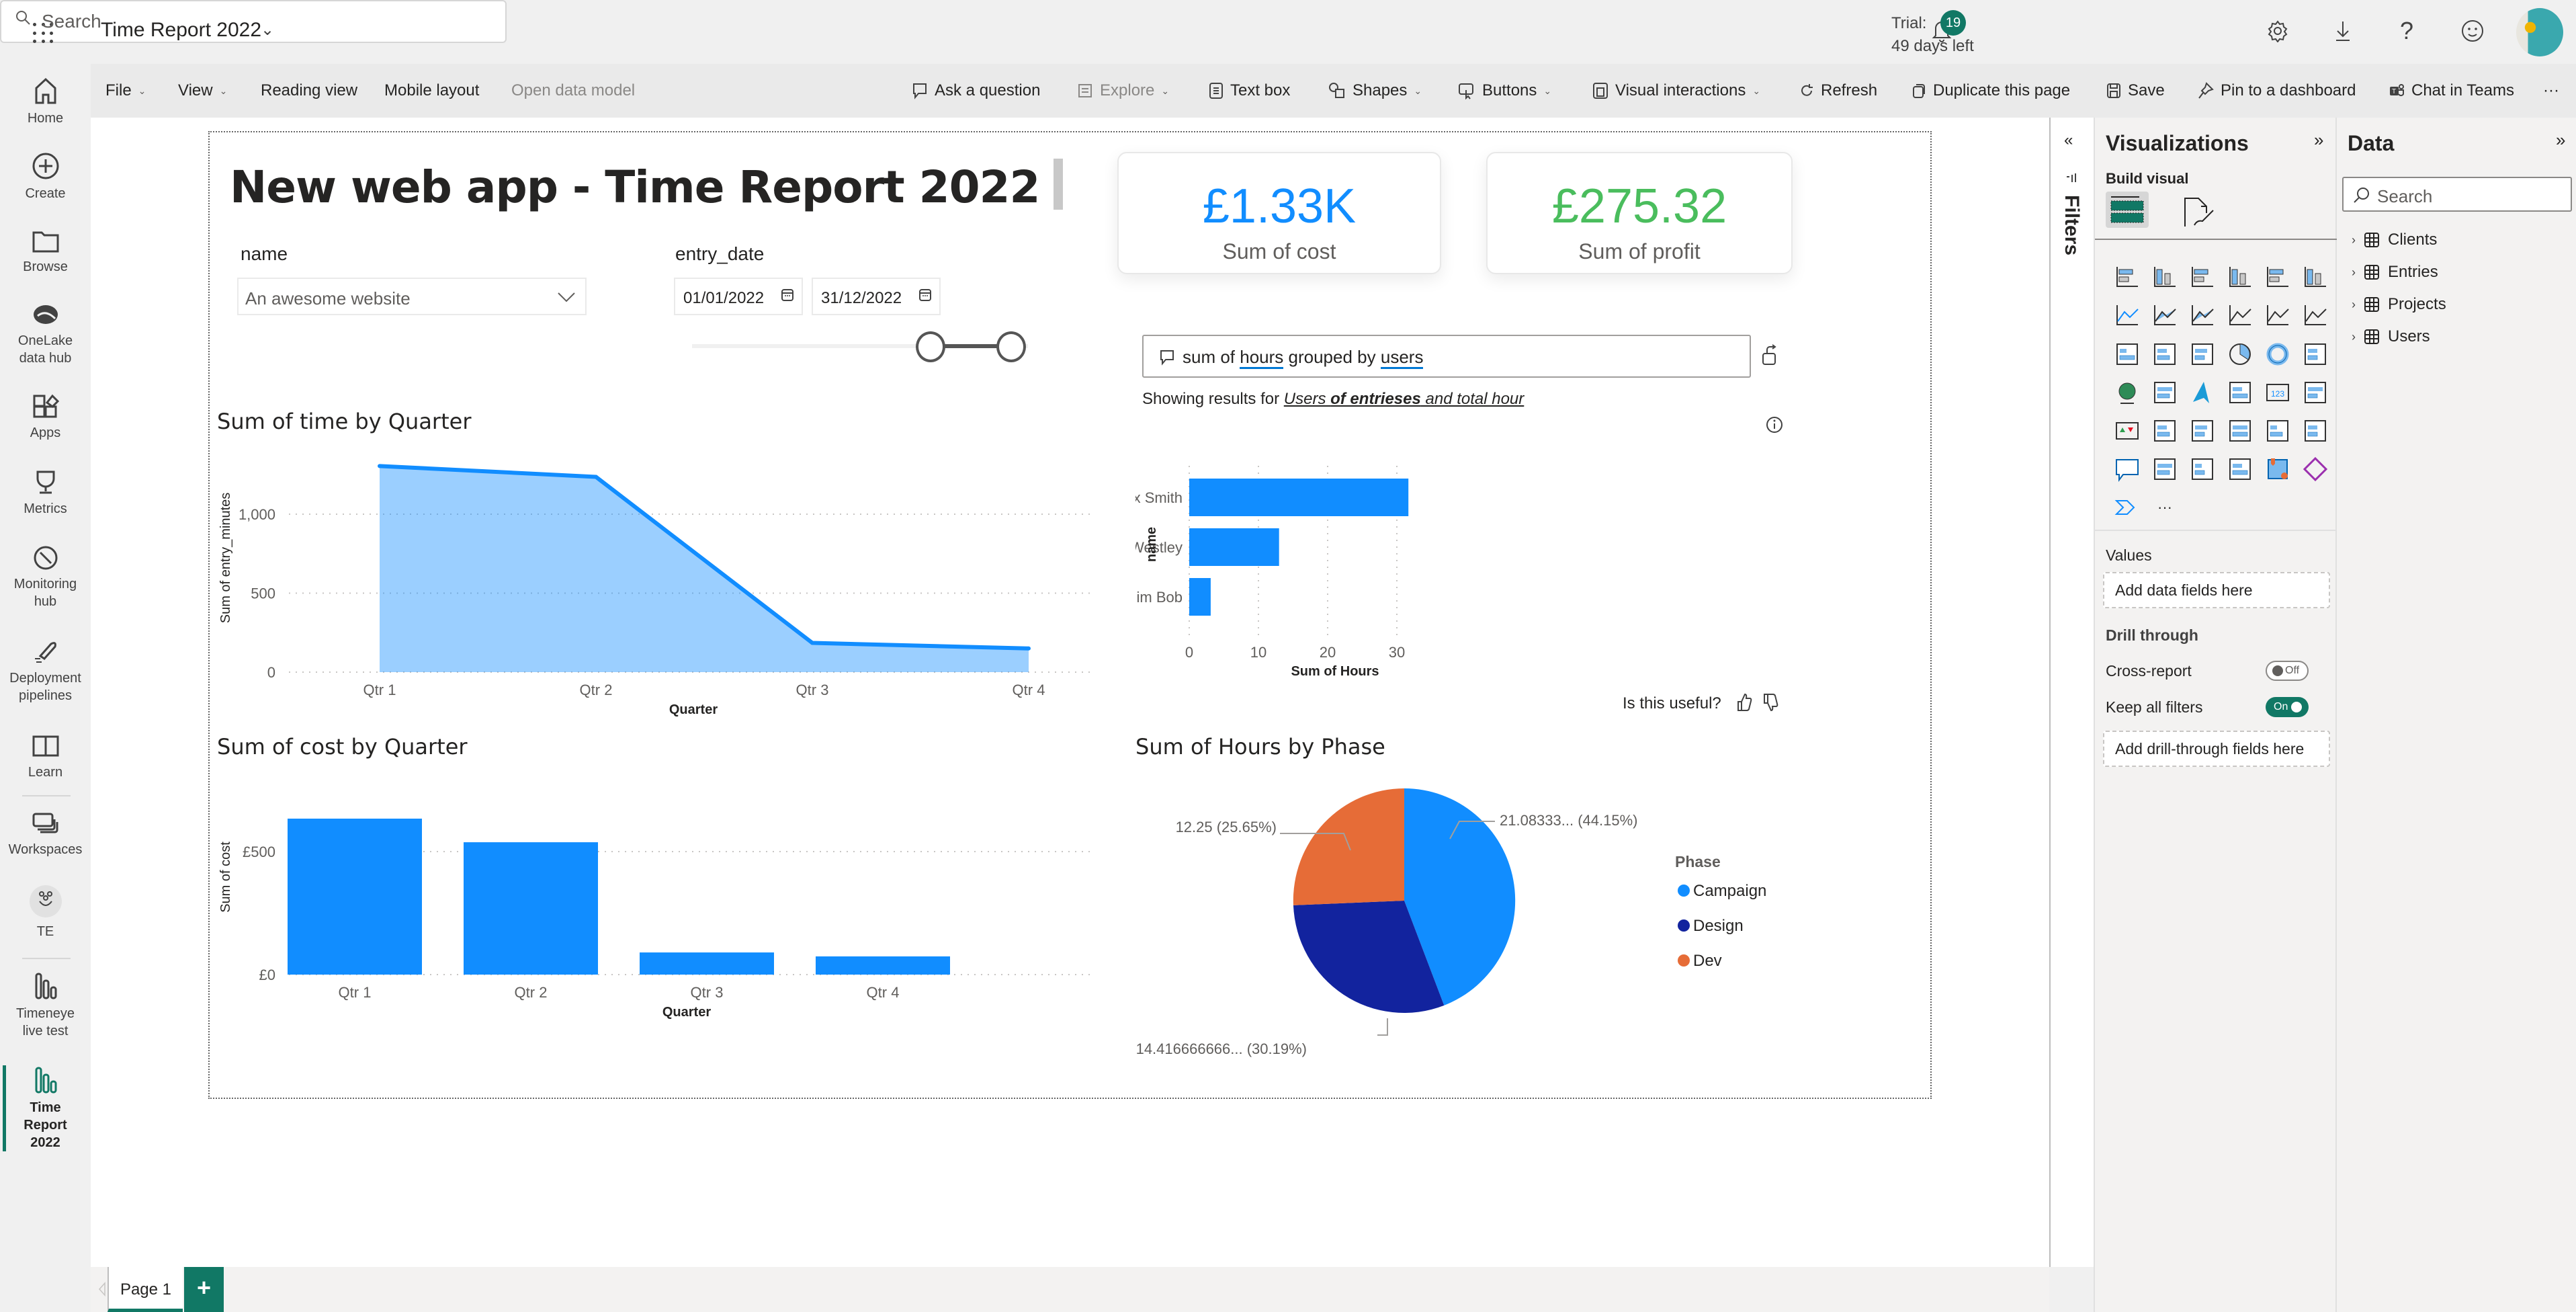 The width and height of the screenshot is (2576, 1312). Describe the element at coordinates (2315, 392) in the screenshot. I see `multi-row-card-icon` at that location.